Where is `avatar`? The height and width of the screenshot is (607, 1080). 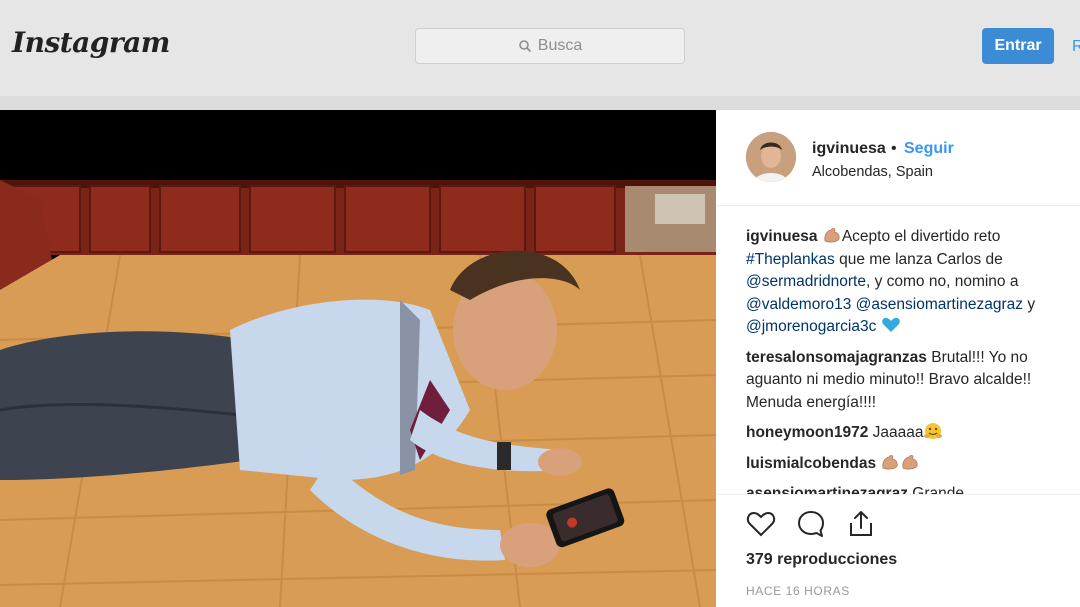 avatar is located at coordinates (771, 157).